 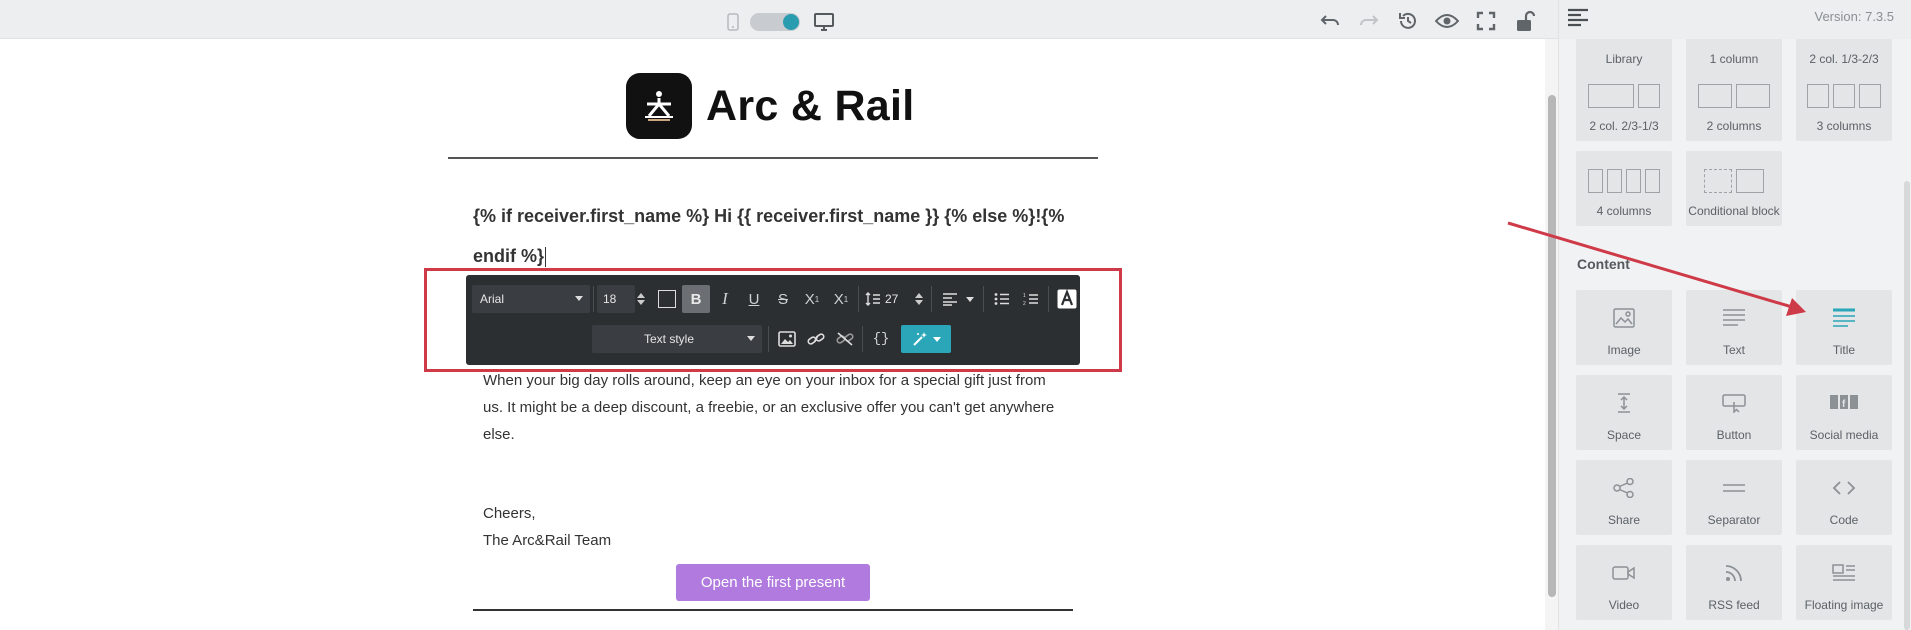 What do you see at coordinates (1407, 20) in the screenshot?
I see `history-icon` at bounding box center [1407, 20].